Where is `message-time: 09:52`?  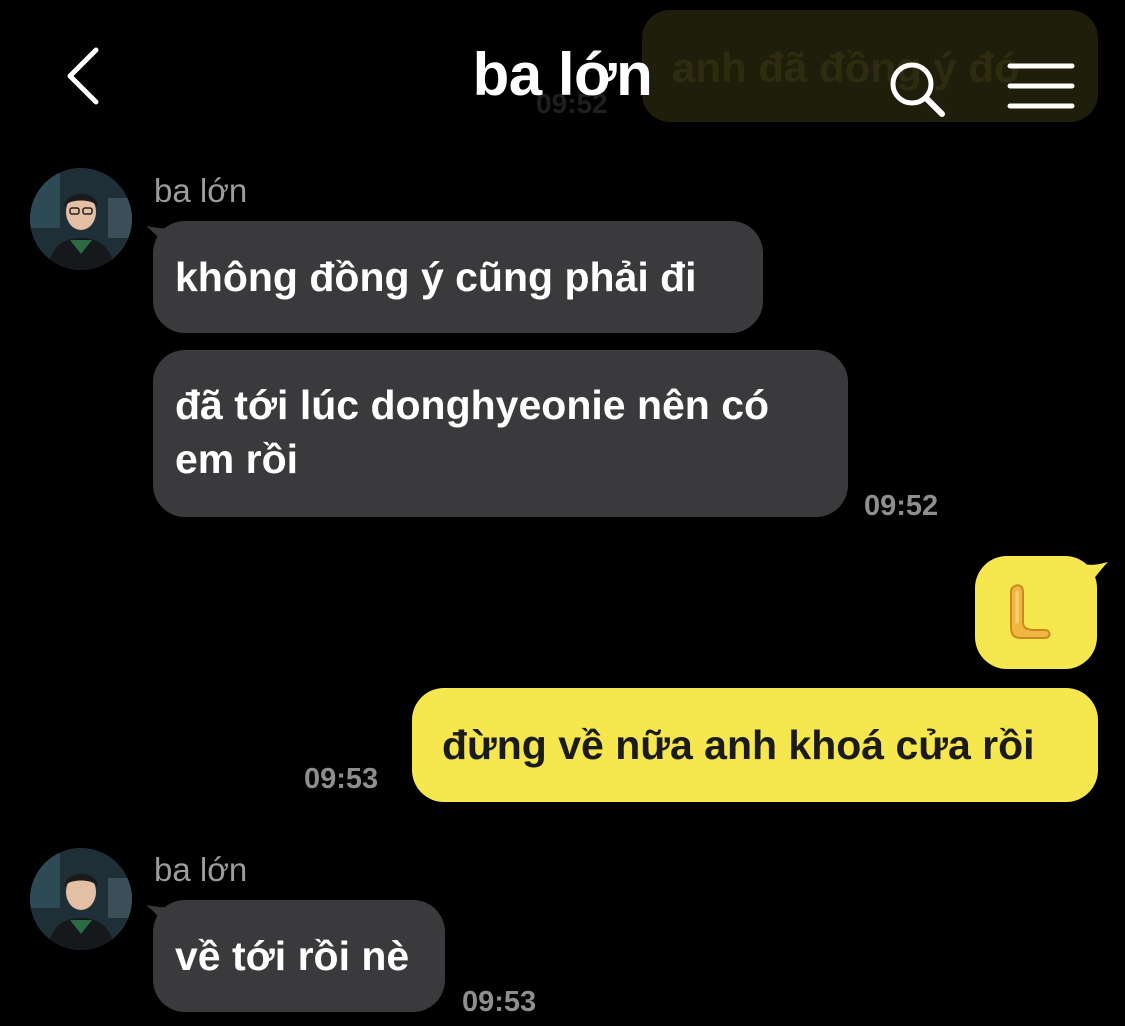
message-time: 09:52 is located at coordinates (901, 506).